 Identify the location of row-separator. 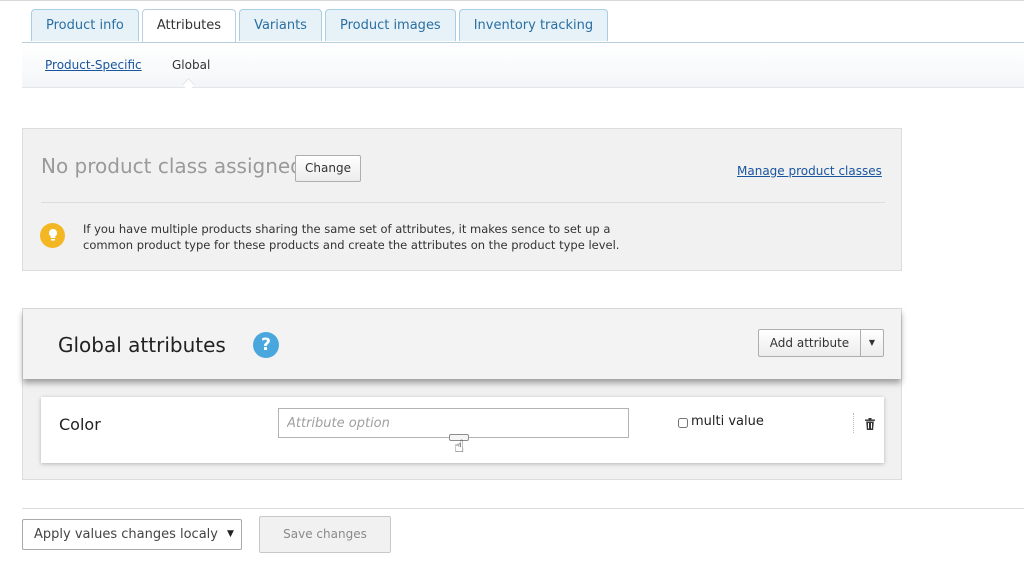
(853, 423).